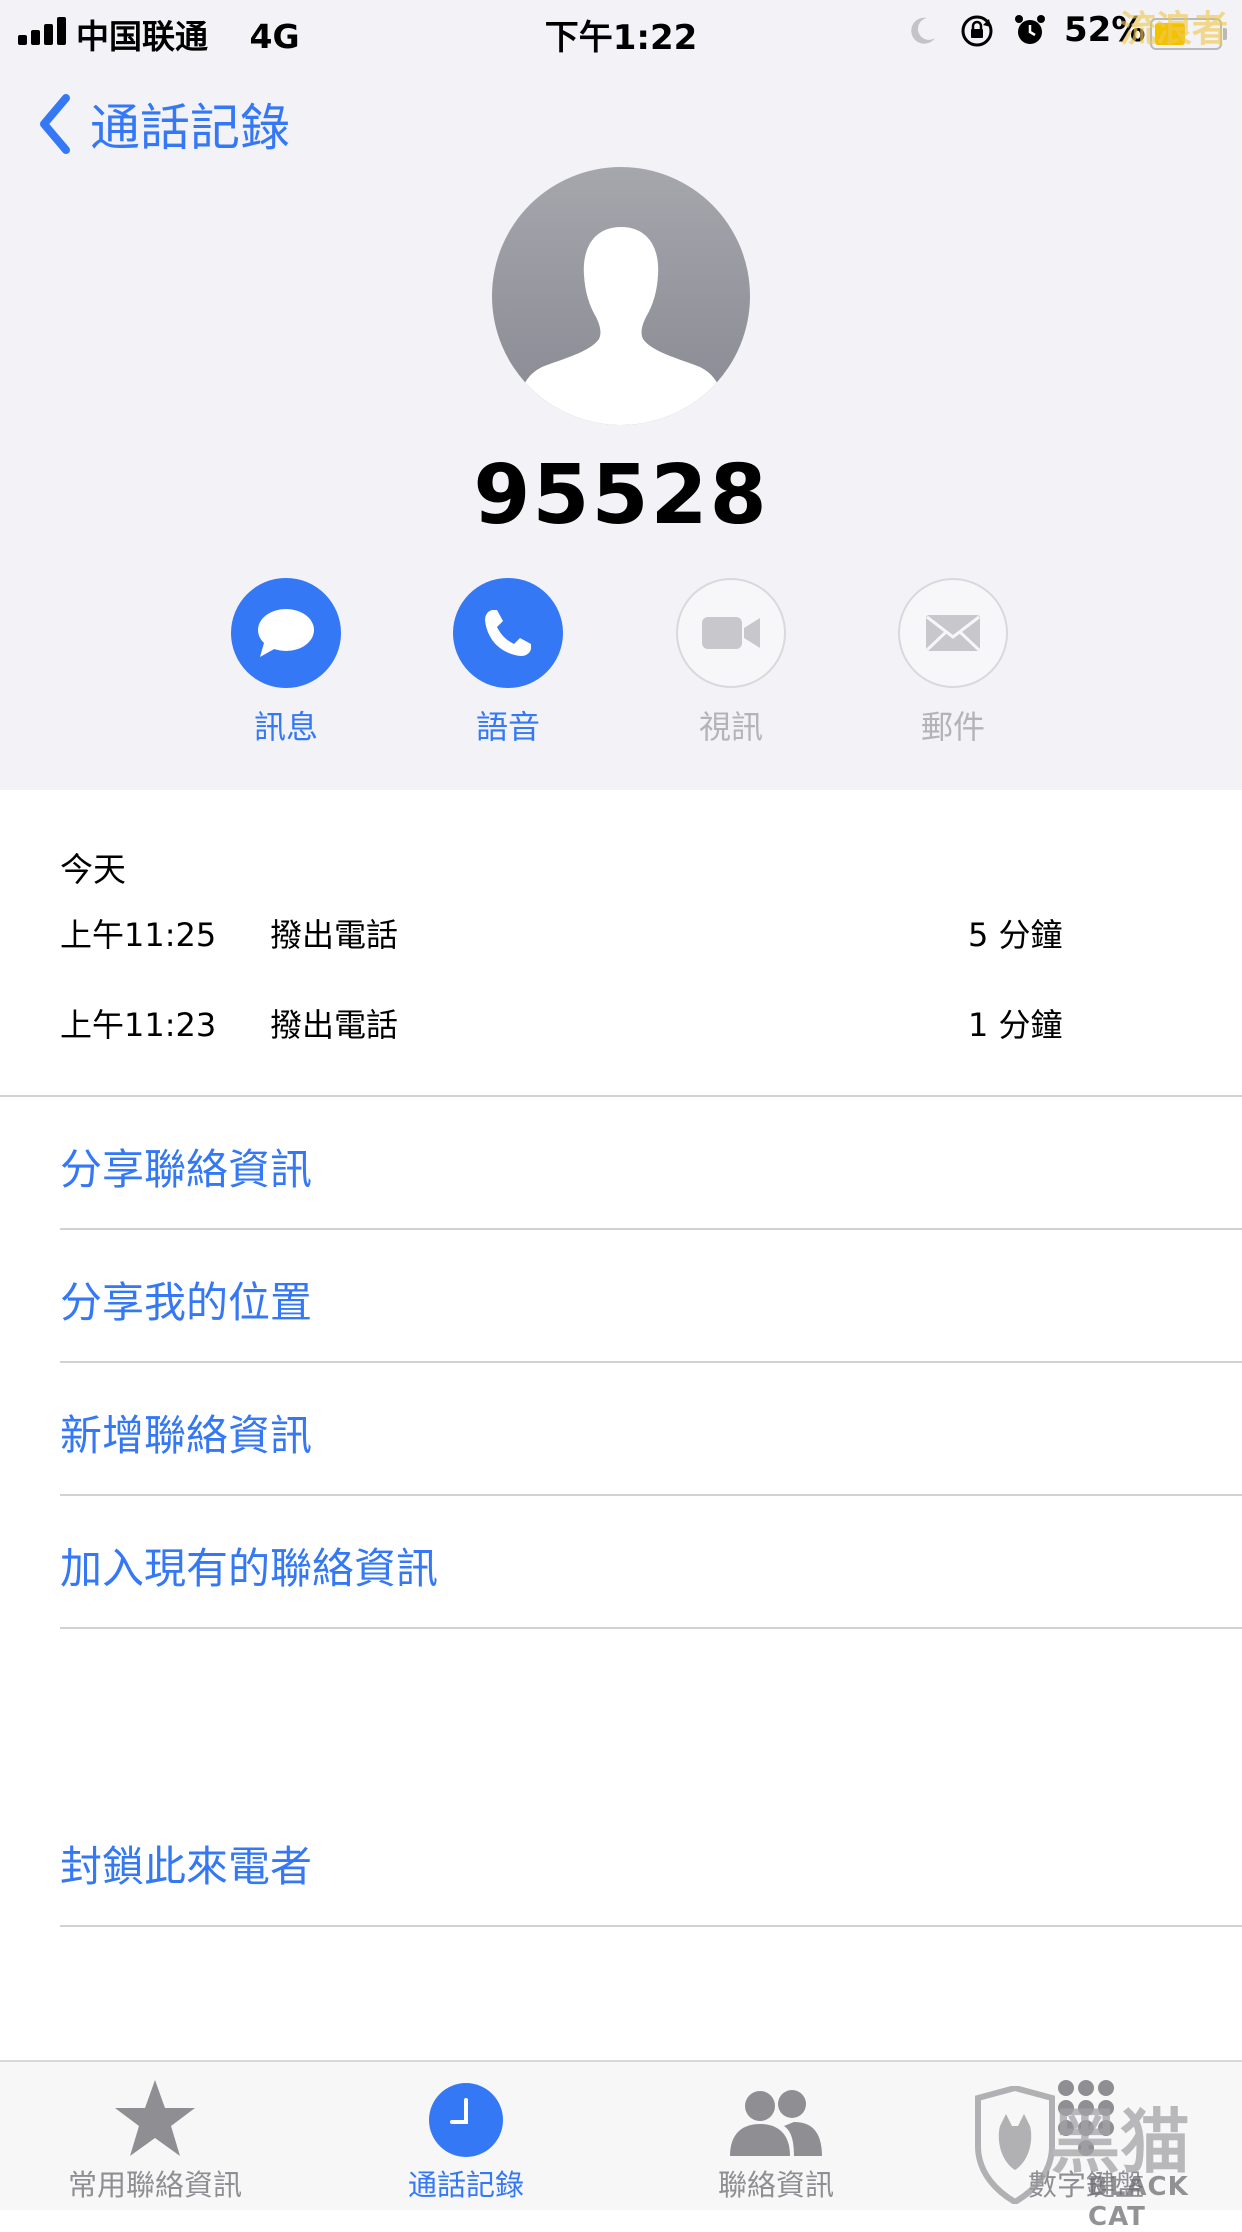 This screenshot has height=2232, width=1242. What do you see at coordinates (1106, 2156) in the screenshot?
I see `watermark-logo: 黑猫 BLACK CAT` at bounding box center [1106, 2156].